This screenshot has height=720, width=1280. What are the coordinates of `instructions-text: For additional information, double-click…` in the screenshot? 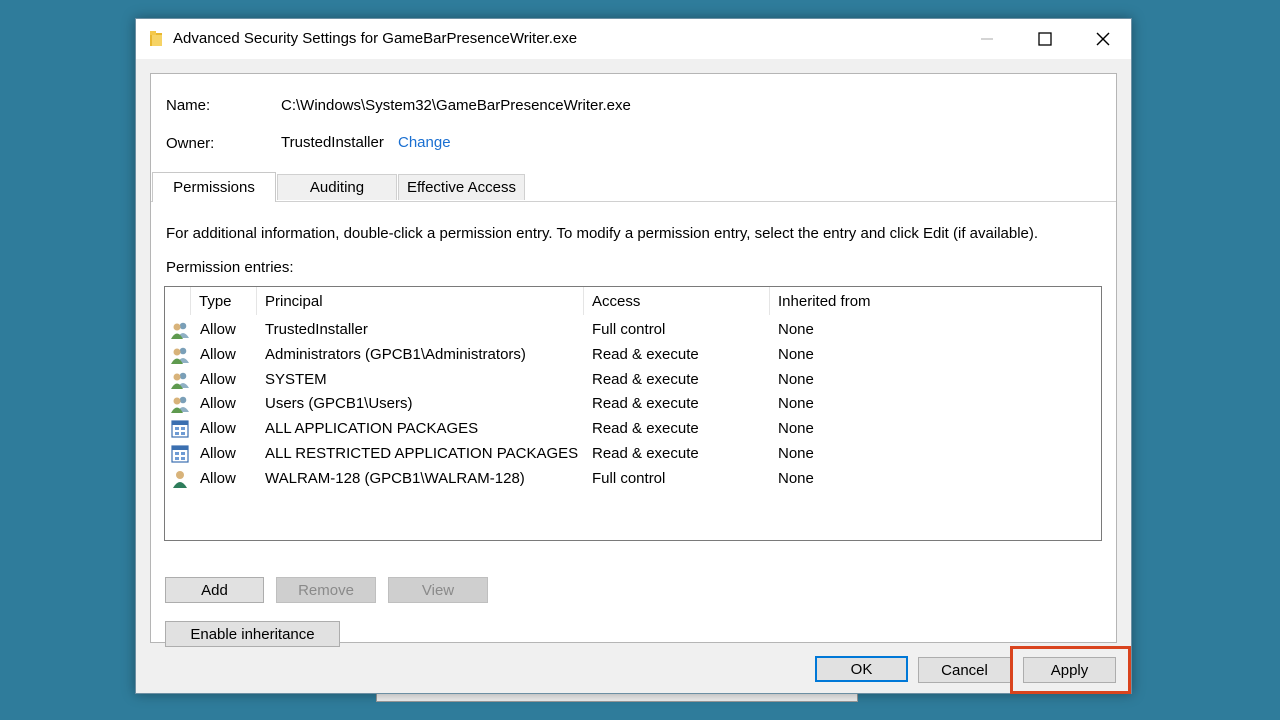 It's located at (602, 233).